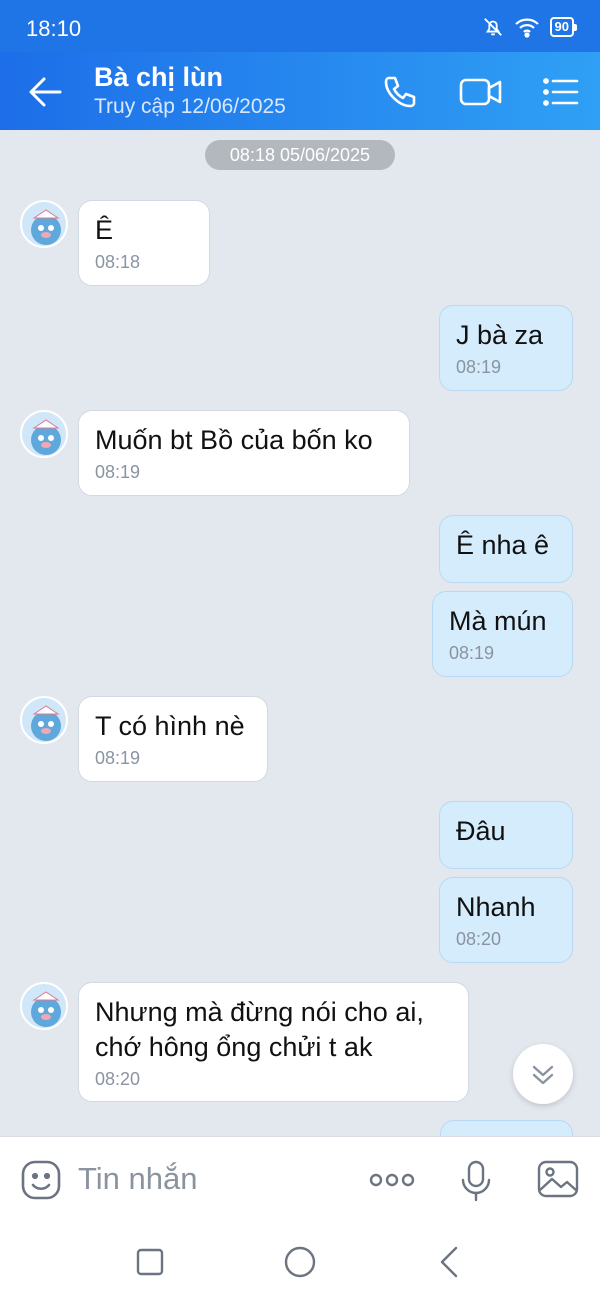 The width and height of the screenshot is (600, 1300). I want to click on message-text: J bà za, so click(500, 335).